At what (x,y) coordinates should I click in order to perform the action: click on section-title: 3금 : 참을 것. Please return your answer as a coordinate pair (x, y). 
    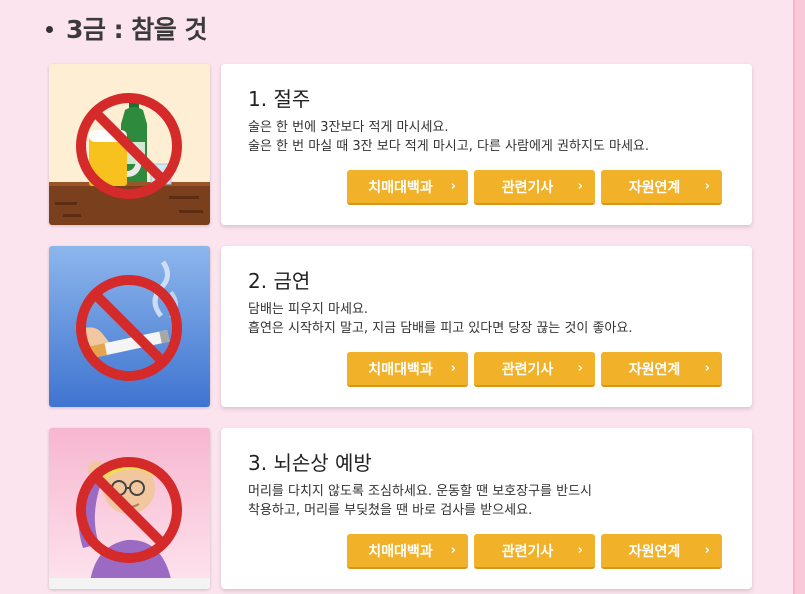
    Looking at the image, I should click on (127, 28).